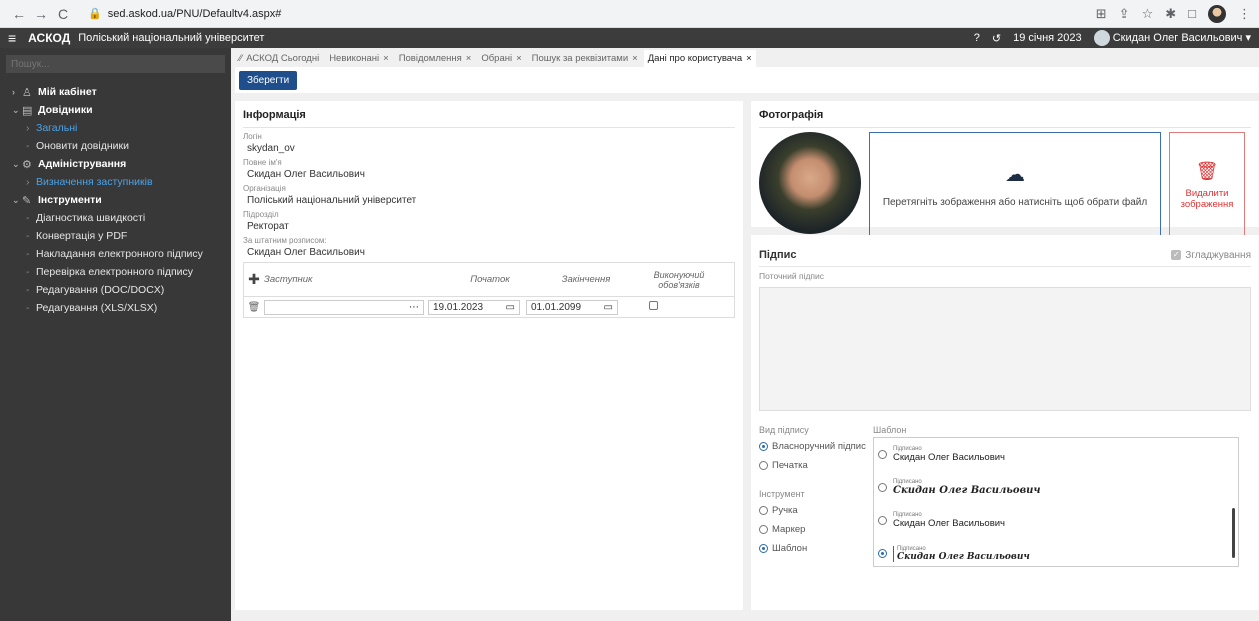  Describe the element at coordinates (1192, 13) in the screenshot. I see `window-icon: □` at that location.